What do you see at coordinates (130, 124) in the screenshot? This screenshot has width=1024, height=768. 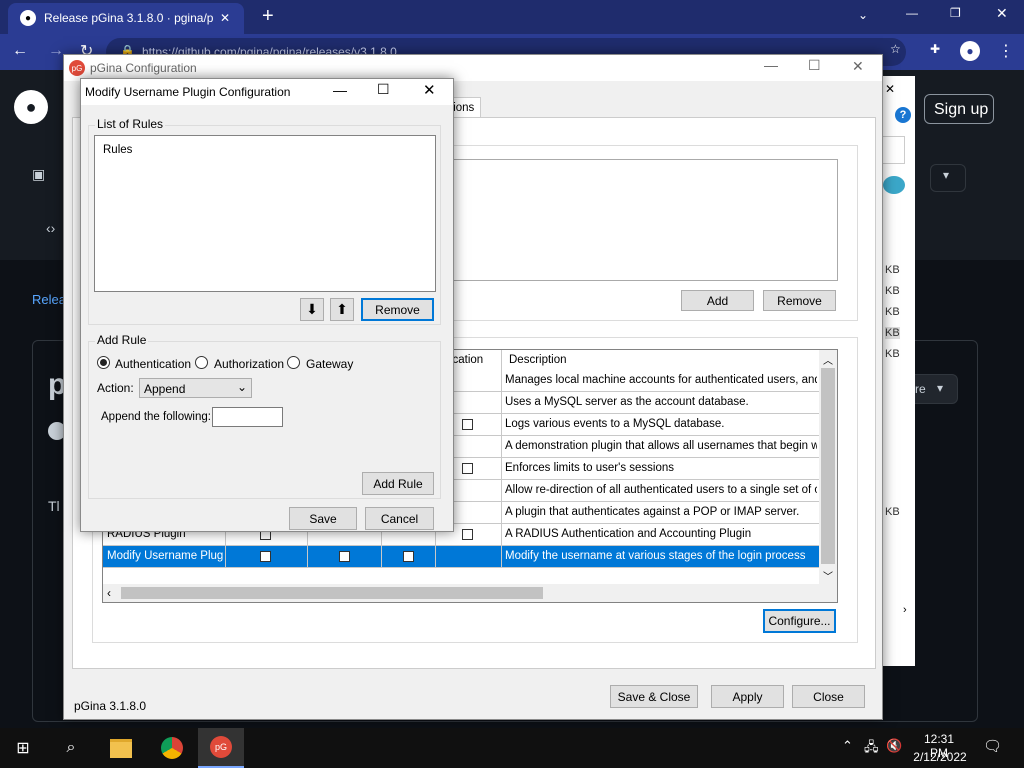 I see `list-of-rules-label: List of Rules` at bounding box center [130, 124].